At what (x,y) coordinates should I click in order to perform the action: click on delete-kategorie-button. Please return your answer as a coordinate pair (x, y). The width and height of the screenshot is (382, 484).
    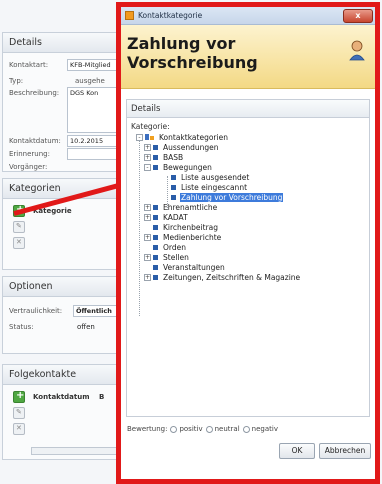
    Looking at the image, I should click on (19, 243).